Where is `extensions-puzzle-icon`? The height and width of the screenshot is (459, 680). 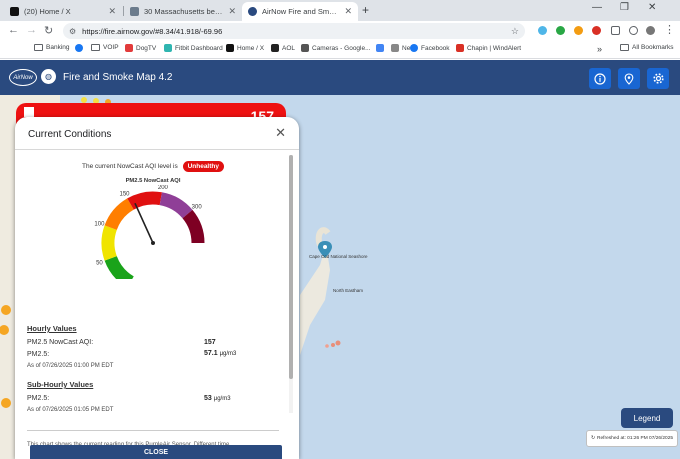 extensions-puzzle-icon is located at coordinates (615, 30).